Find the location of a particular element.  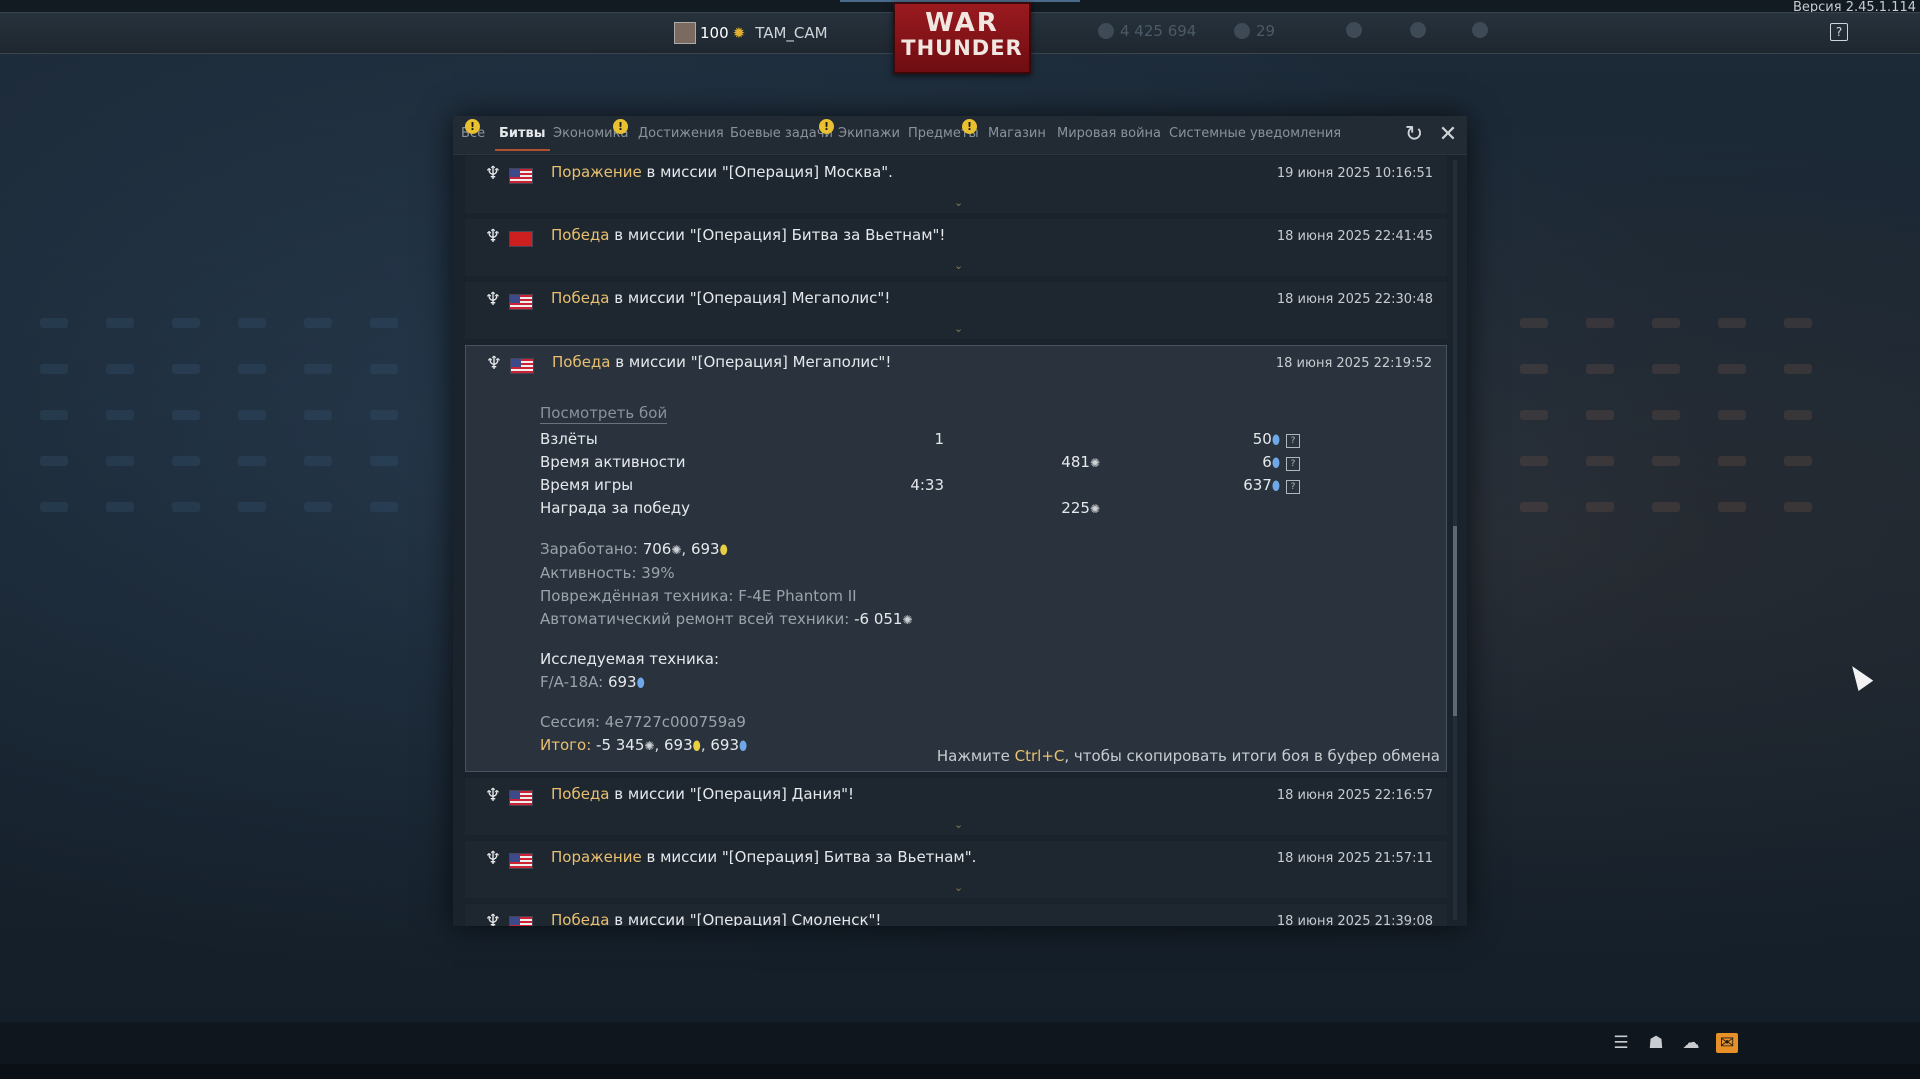

eagle-icon is located at coordinates (1242, 31).